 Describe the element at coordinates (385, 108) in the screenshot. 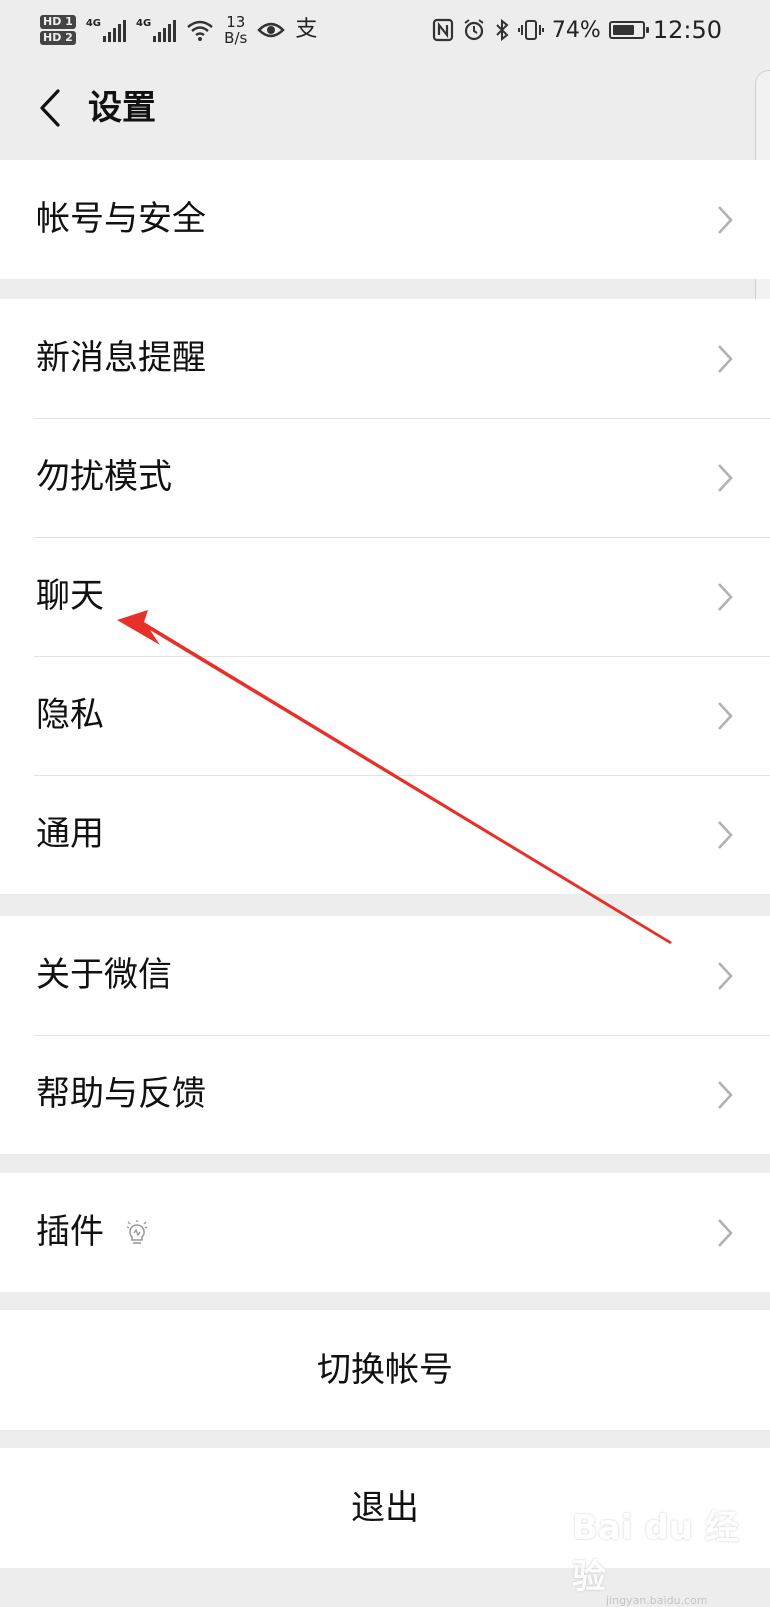

I see `nav-bar: 设置` at that location.